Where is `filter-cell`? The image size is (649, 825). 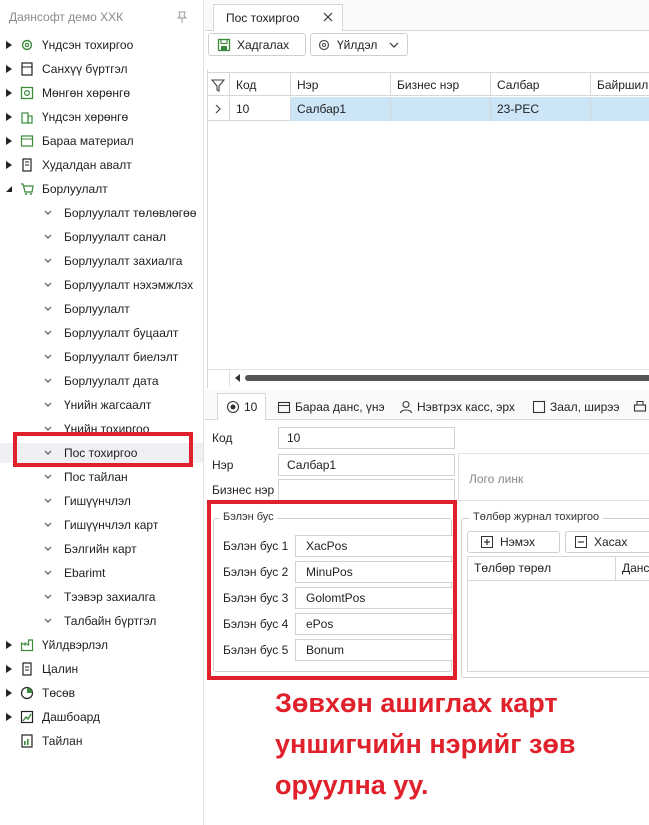
filter-cell is located at coordinates (219, 84).